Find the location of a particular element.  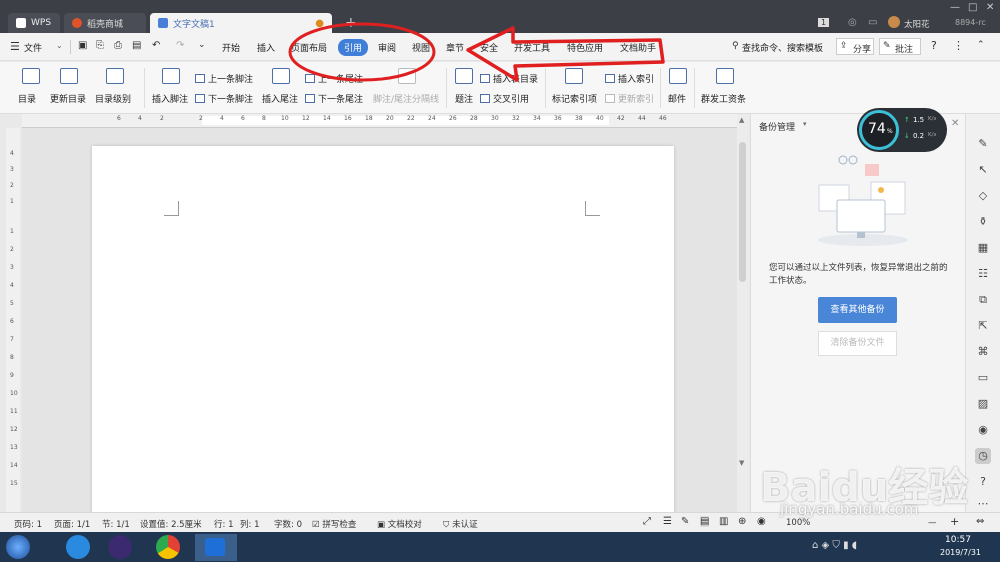

close-icon: ✕ is located at coordinates (990, 7).